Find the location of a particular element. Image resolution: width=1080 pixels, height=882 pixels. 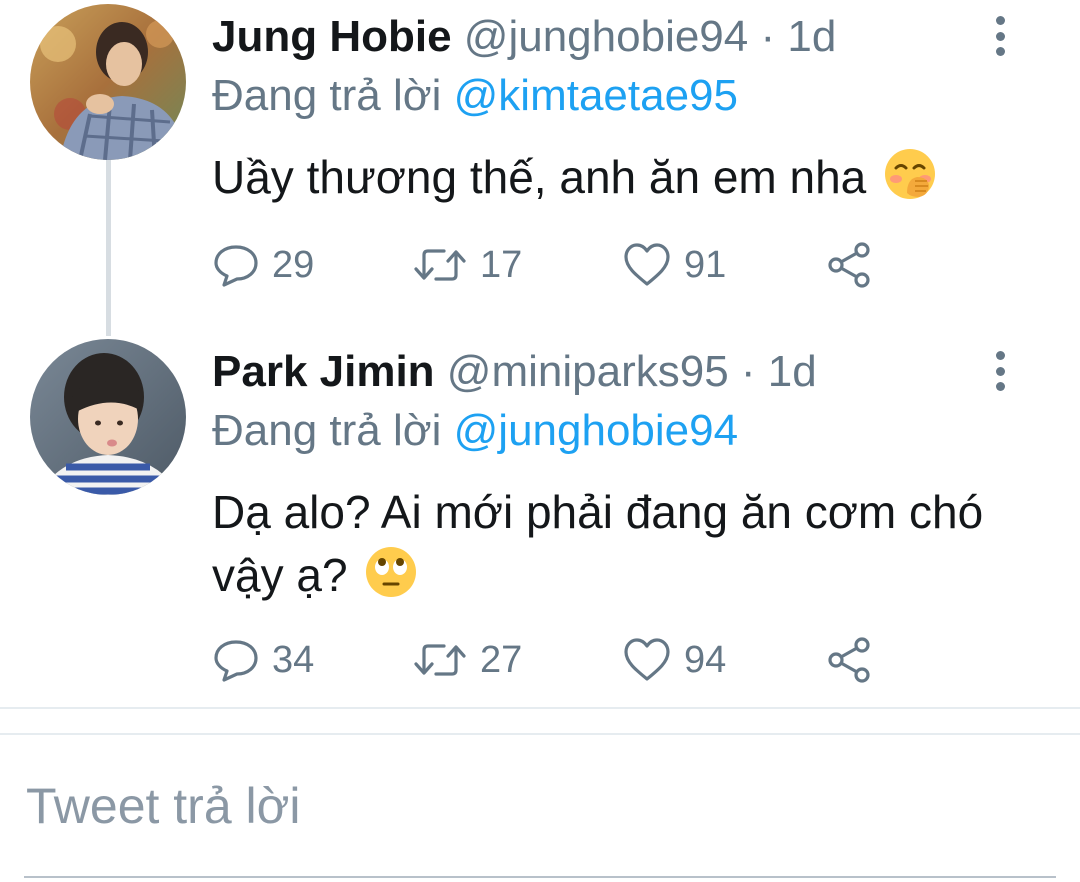

like-count: 94 is located at coordinates (705, 659).